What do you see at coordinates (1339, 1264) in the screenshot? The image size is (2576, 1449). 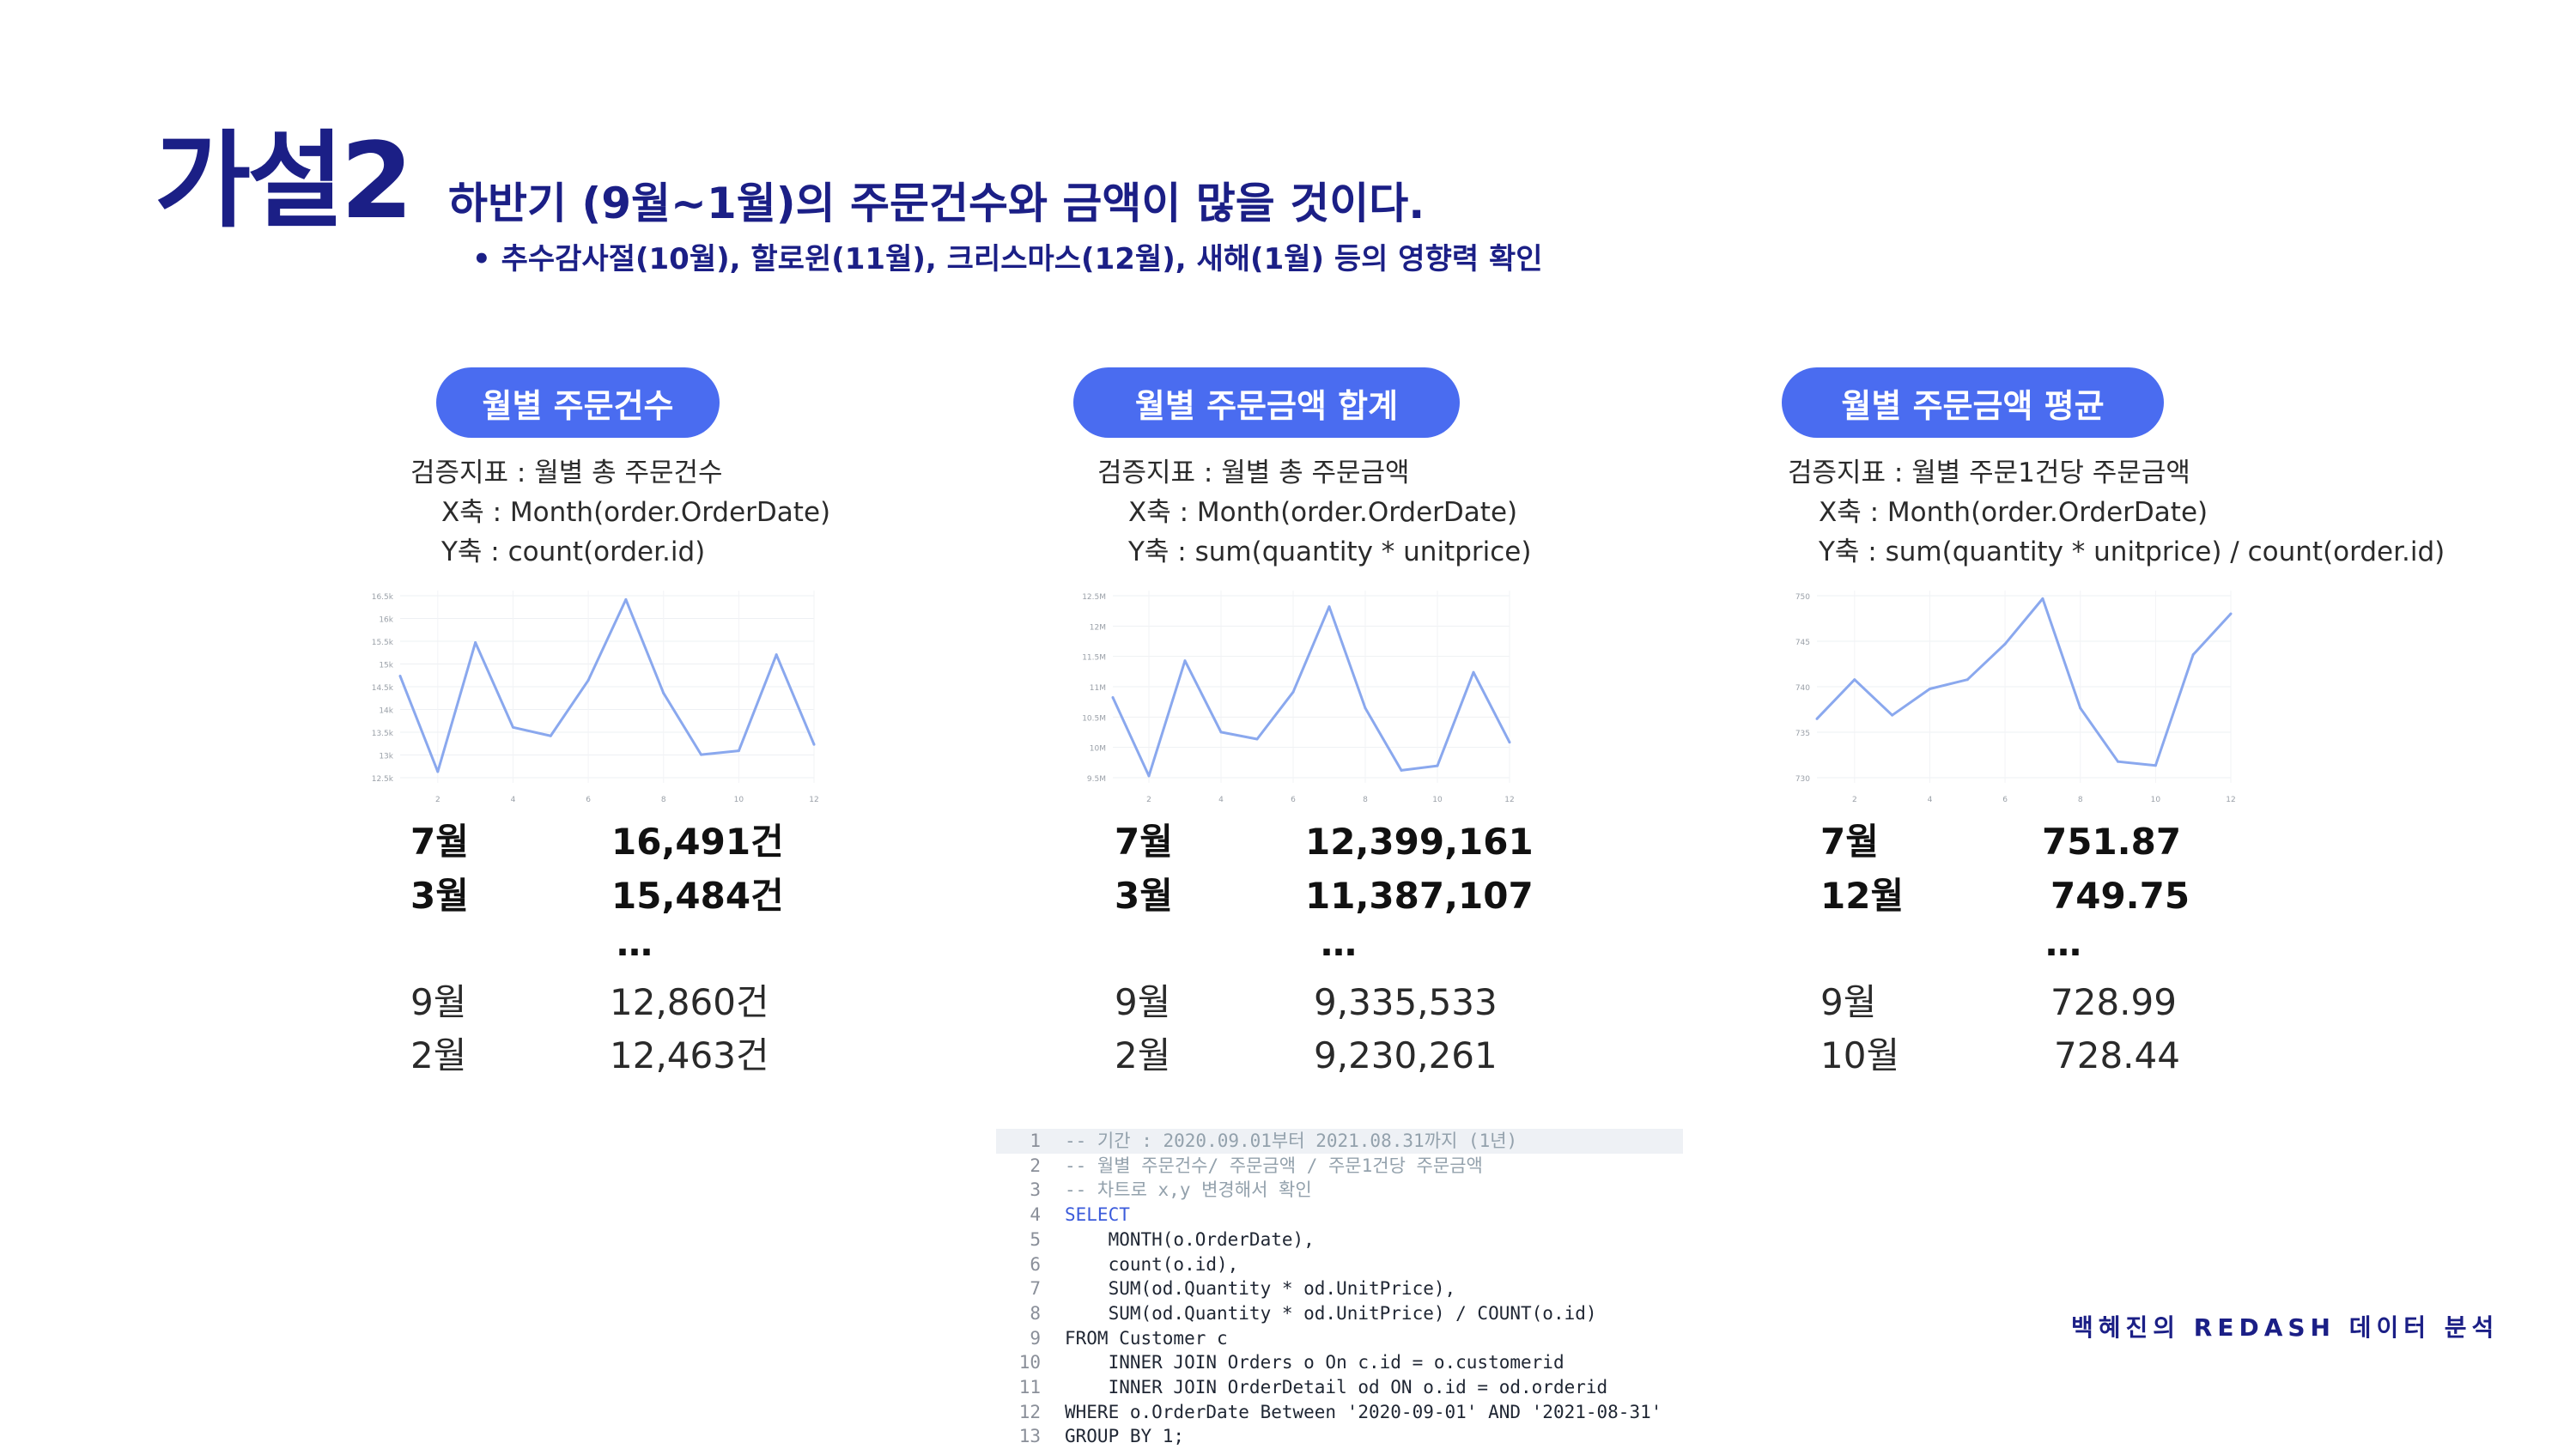 I see `code-line: 6 count(o.id),` at bounding box center [1339, 1264].